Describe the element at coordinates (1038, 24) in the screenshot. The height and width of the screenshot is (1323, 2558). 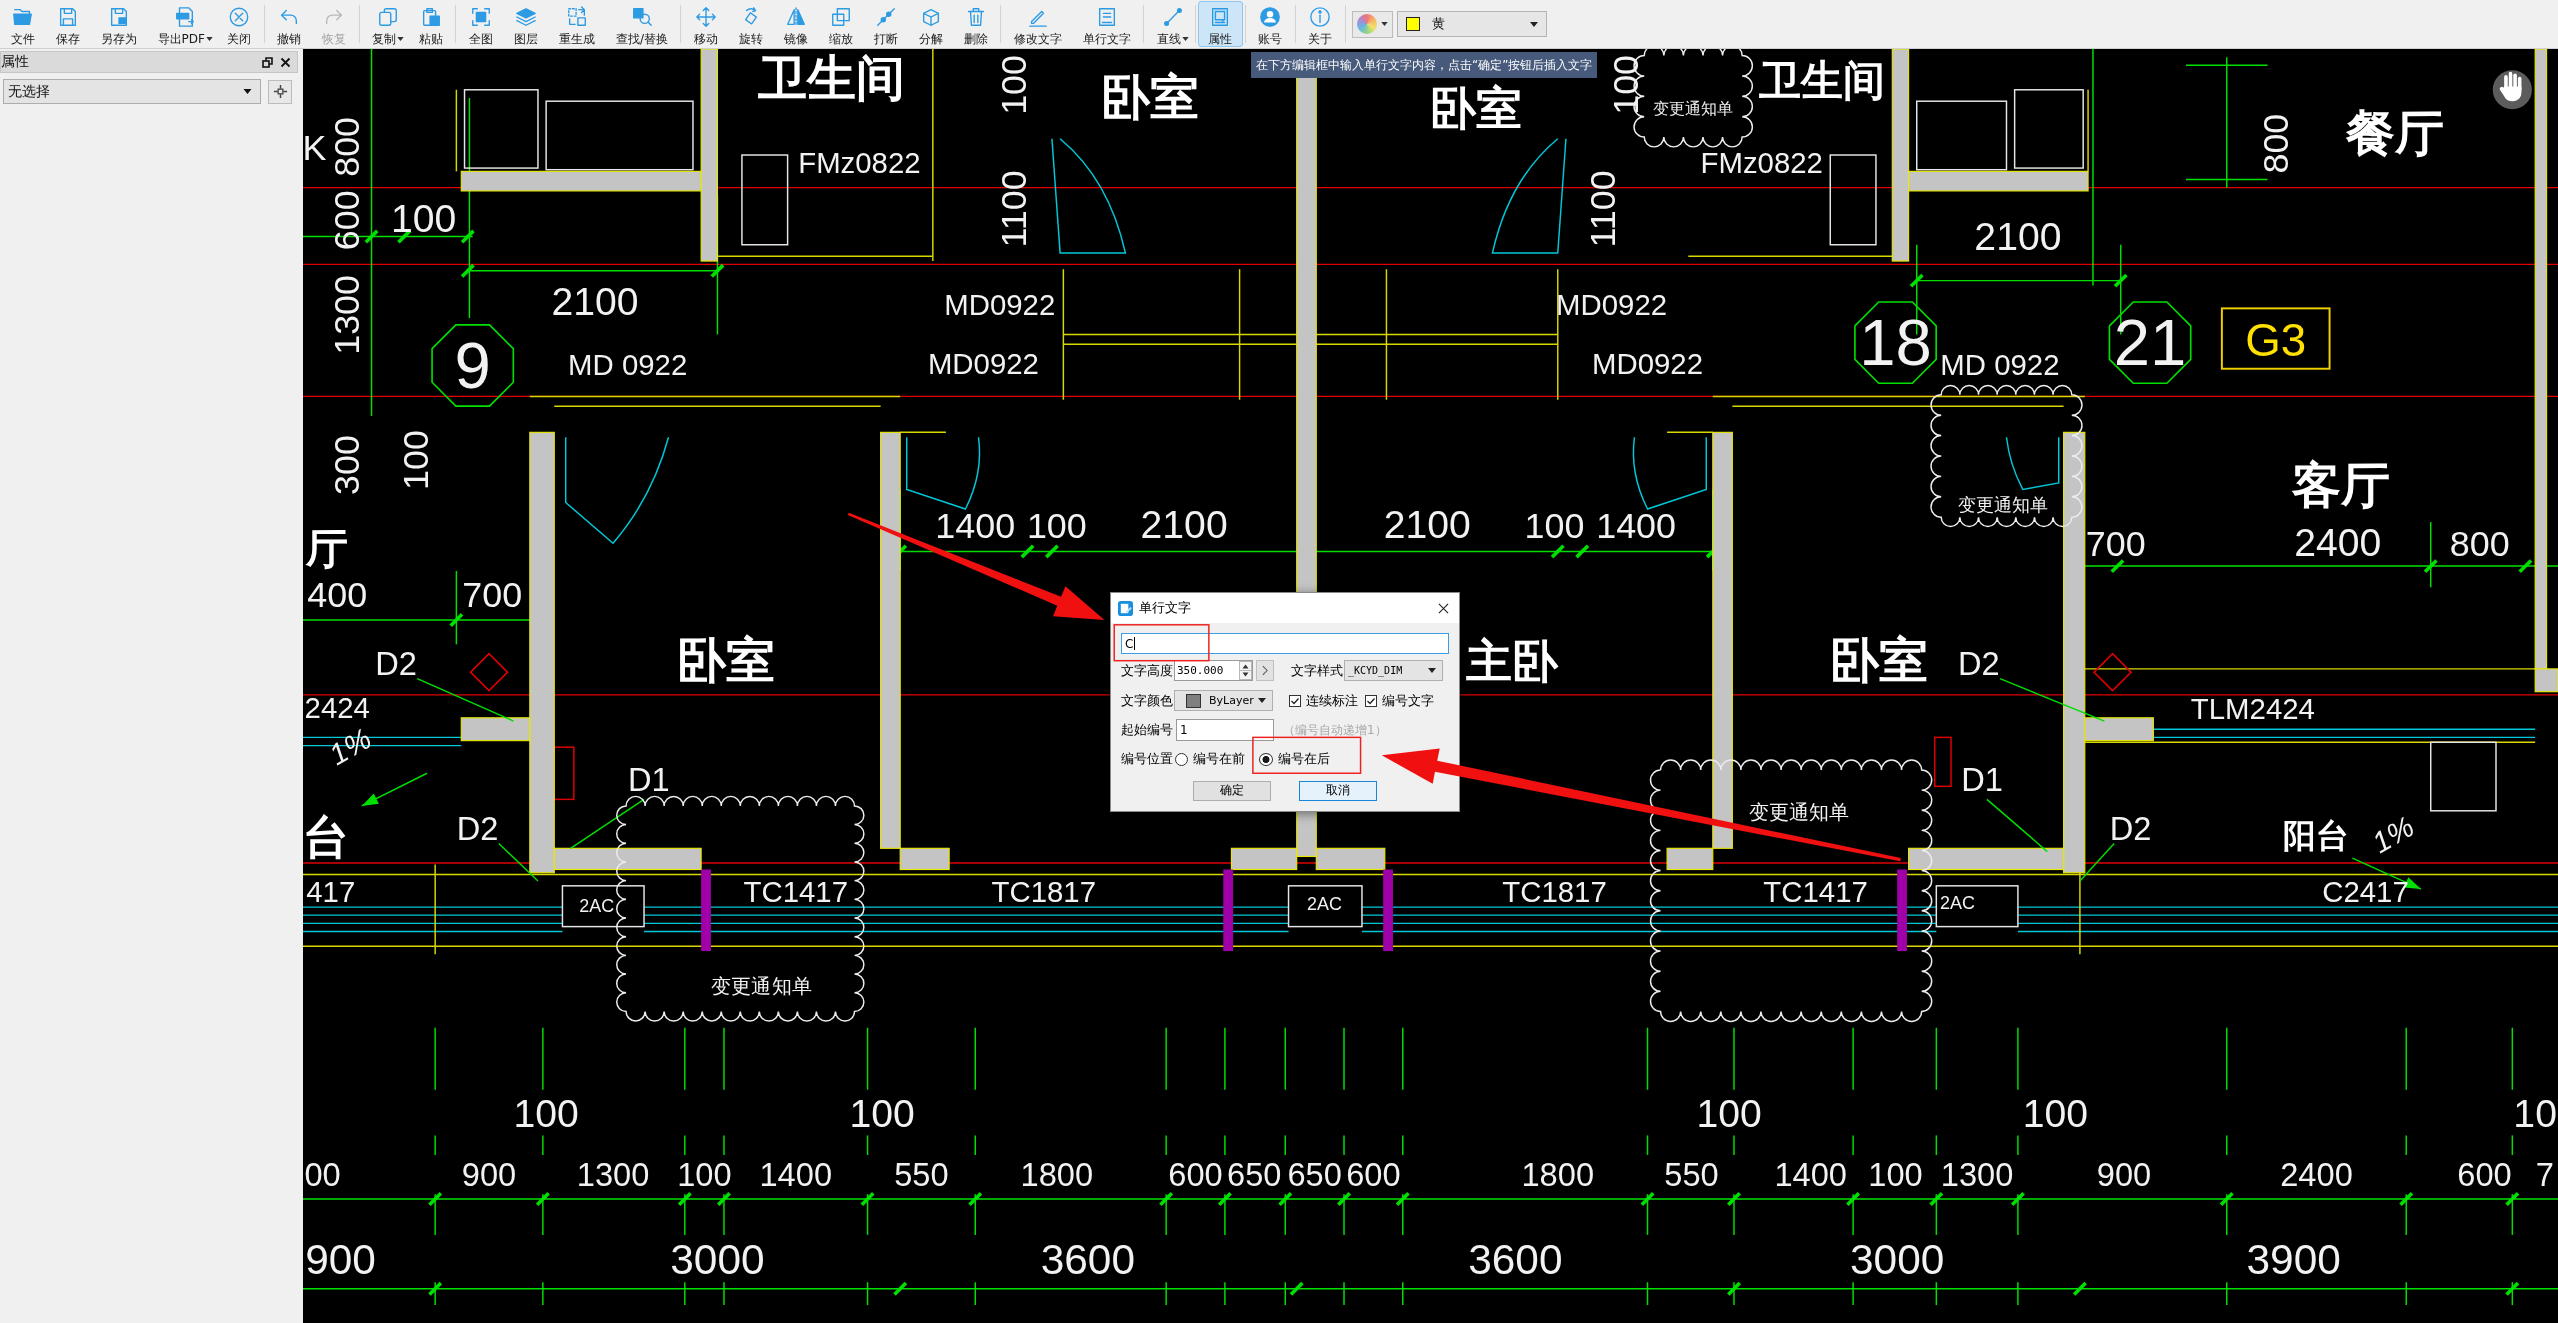
I see `toolbar-button: 修改文字` at that location.